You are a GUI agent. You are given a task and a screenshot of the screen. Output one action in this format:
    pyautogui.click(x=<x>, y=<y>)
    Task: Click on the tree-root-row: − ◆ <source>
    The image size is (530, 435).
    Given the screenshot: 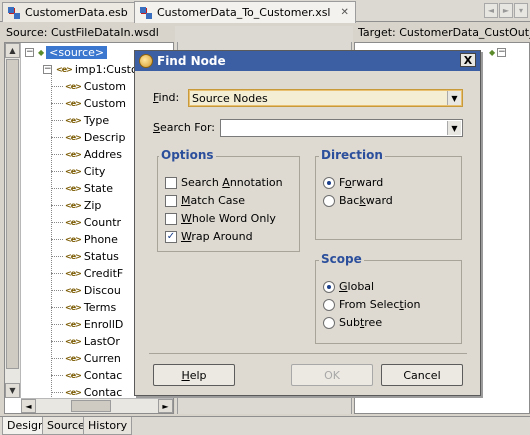 What is the action you would take?
    pyautogui.click(x=66, y=52)
    